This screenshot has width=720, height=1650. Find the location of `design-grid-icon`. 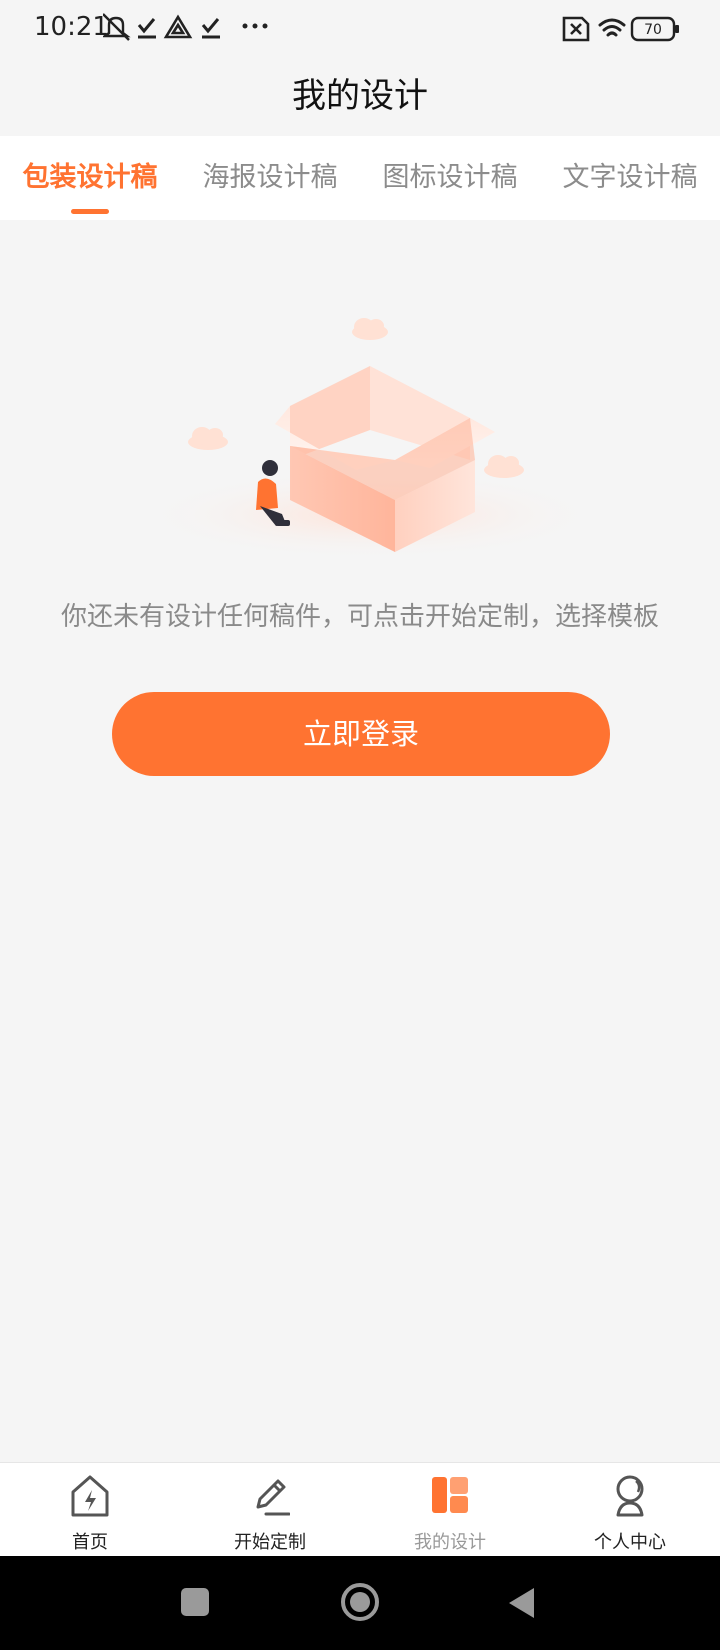

design-grid-icon is located at coordinates (450, 1495).